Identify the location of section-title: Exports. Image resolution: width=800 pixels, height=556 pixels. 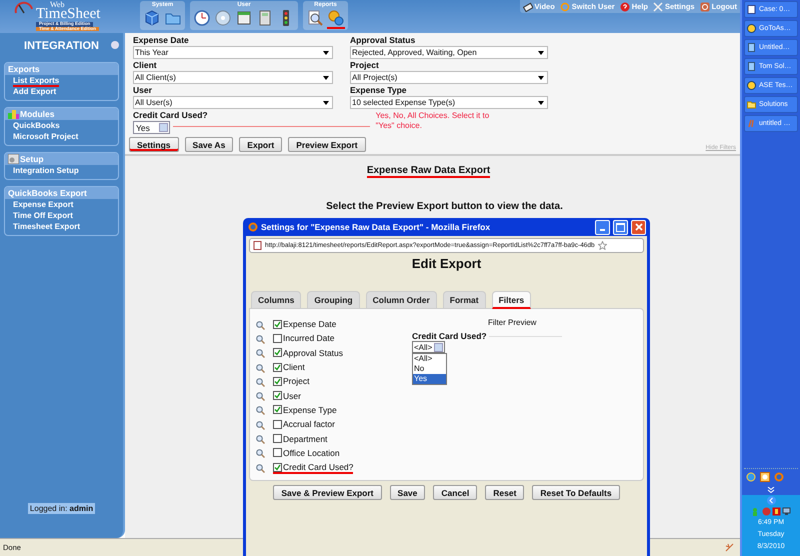
(61, 69).